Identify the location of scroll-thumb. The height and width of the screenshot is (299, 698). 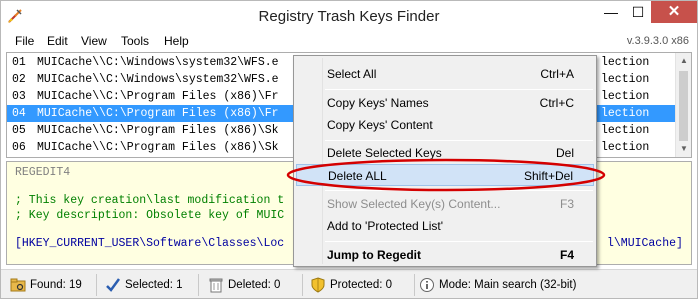
(683, 106).